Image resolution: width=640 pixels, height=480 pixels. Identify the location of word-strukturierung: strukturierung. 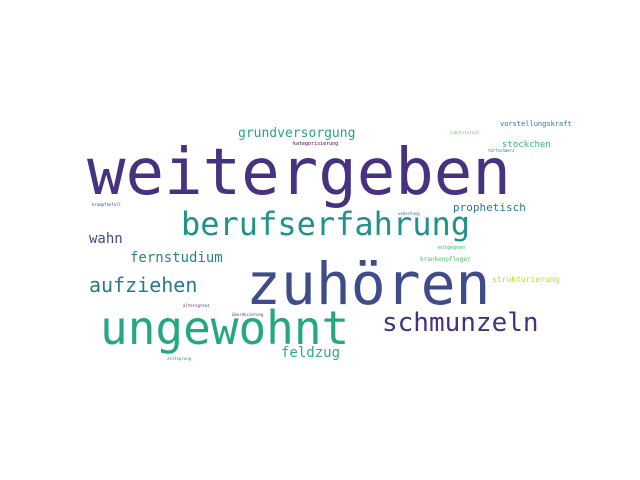
(526, 279).